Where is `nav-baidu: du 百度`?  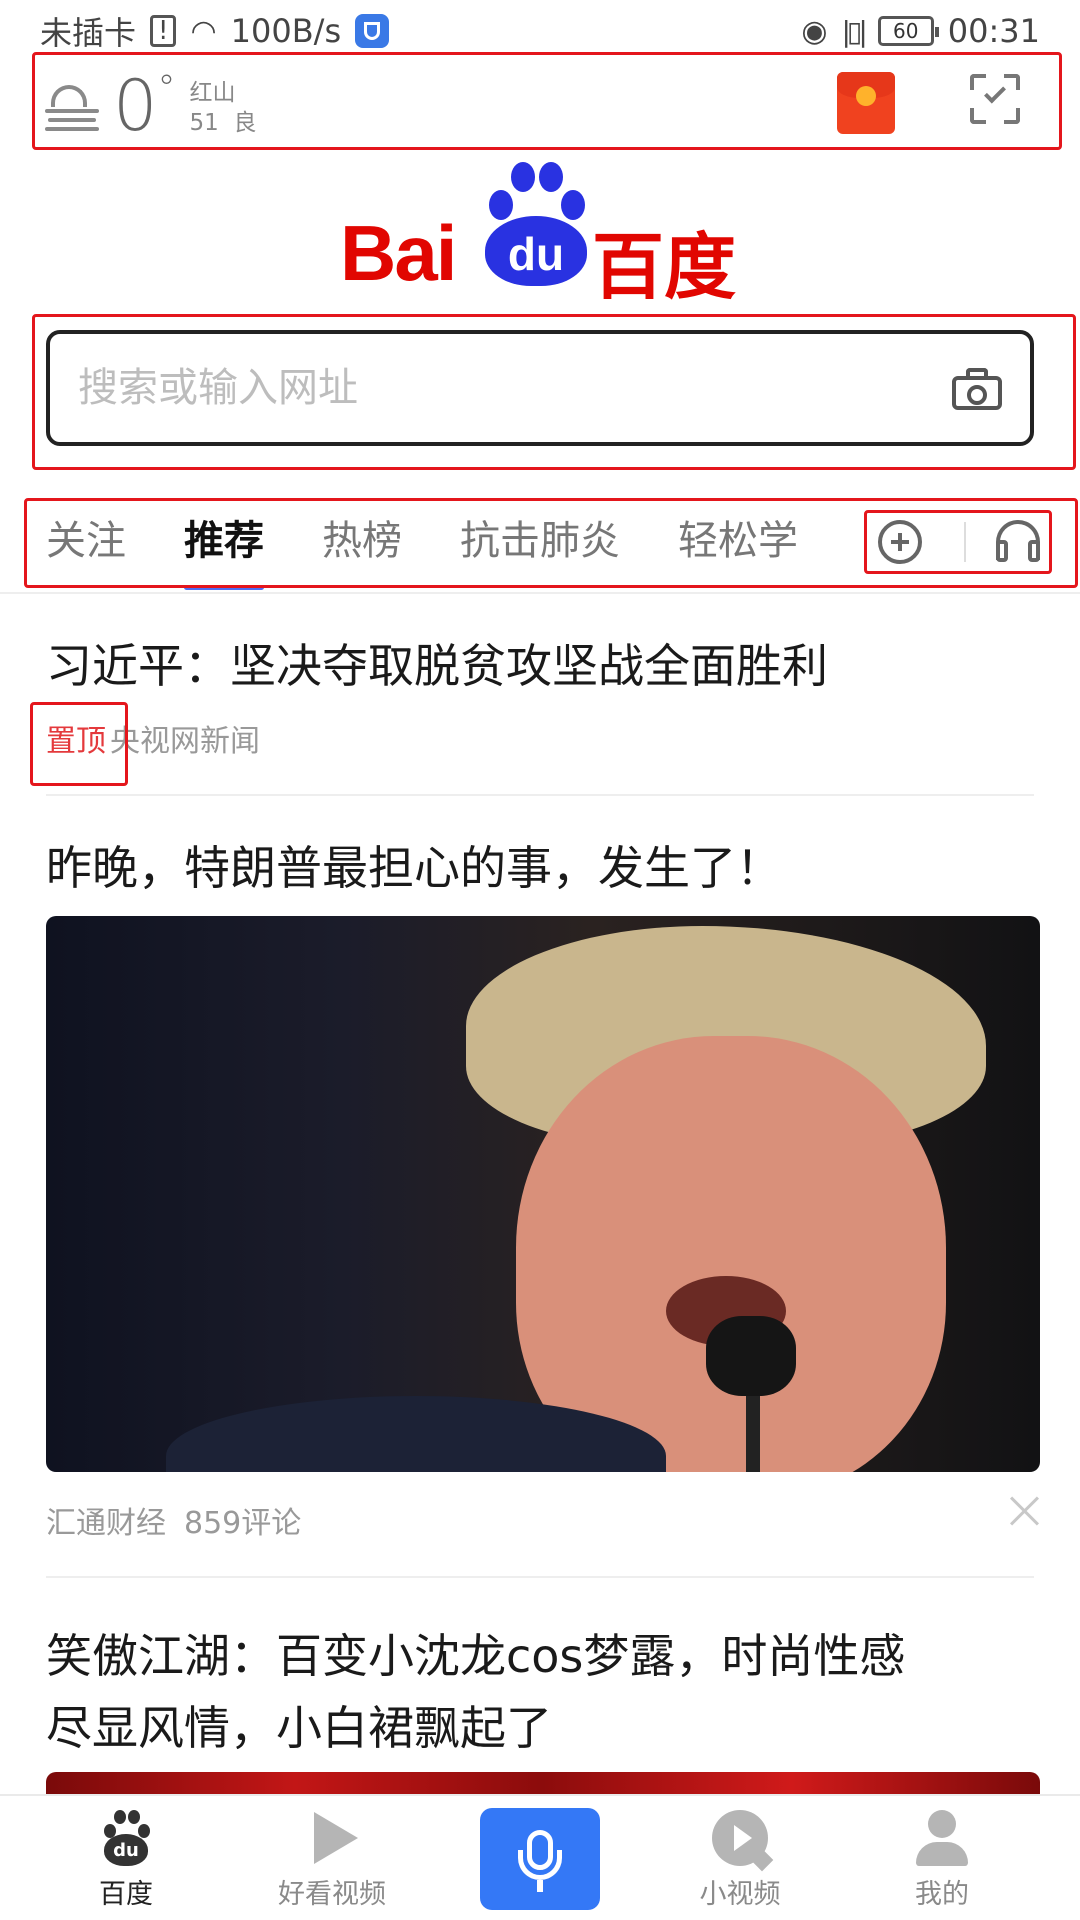
nav-baidu: du 百度 is located at coordinates (126, 1858).